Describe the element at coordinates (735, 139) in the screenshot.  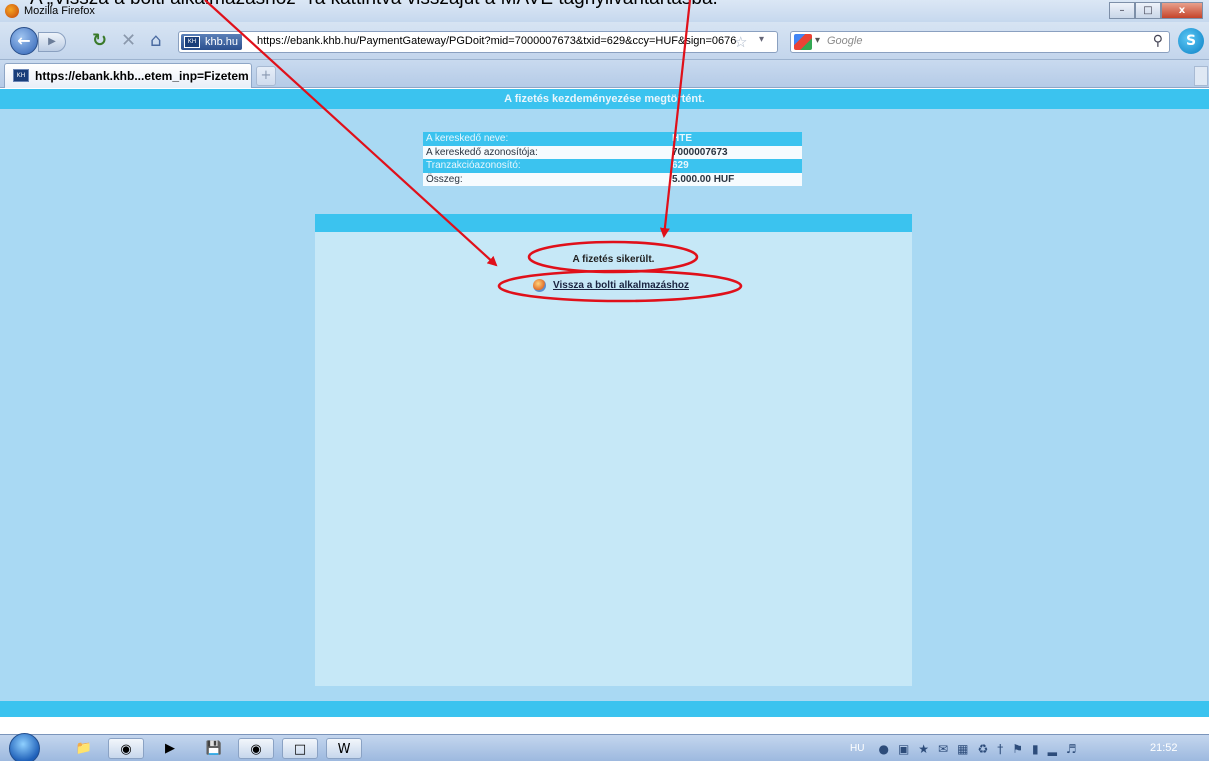
I see `merchant-name-value: HTE` at that location.